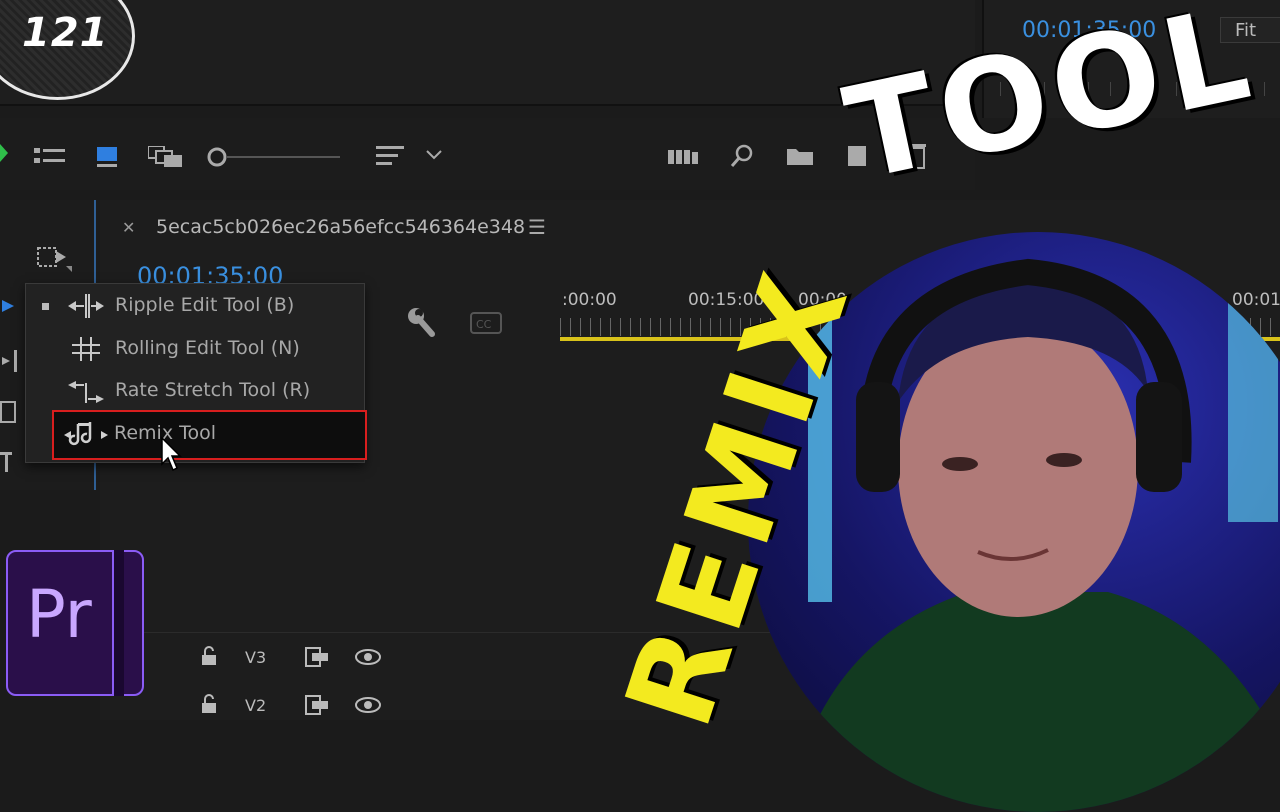 This screenshot has width=1280, height=812. I want to click on type-tool-icon, so click(11, 463).